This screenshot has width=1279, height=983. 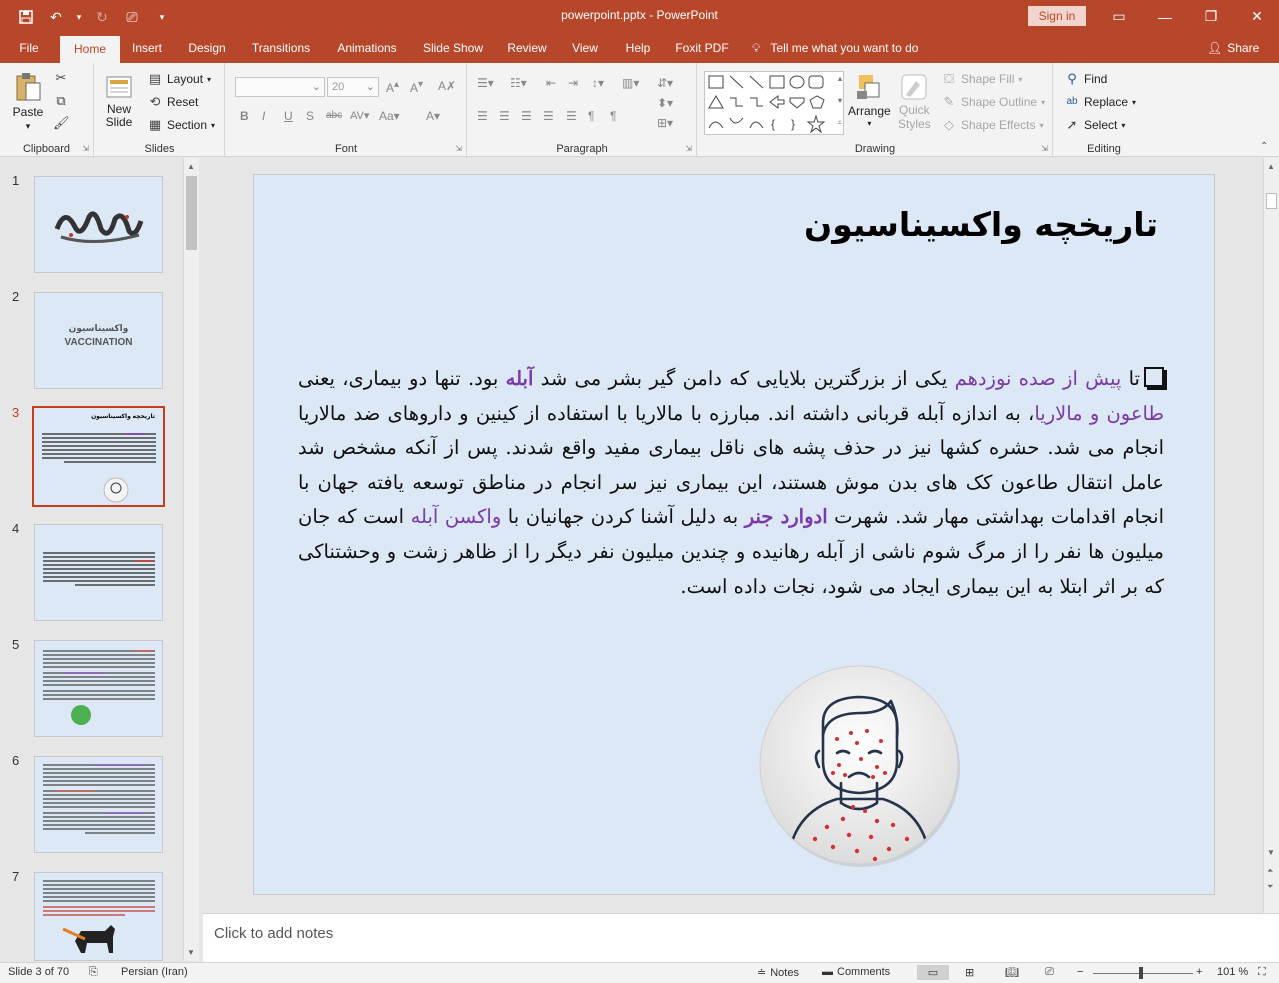 I want to click on zoom-in-button: +, so click(x=1199, y=972).